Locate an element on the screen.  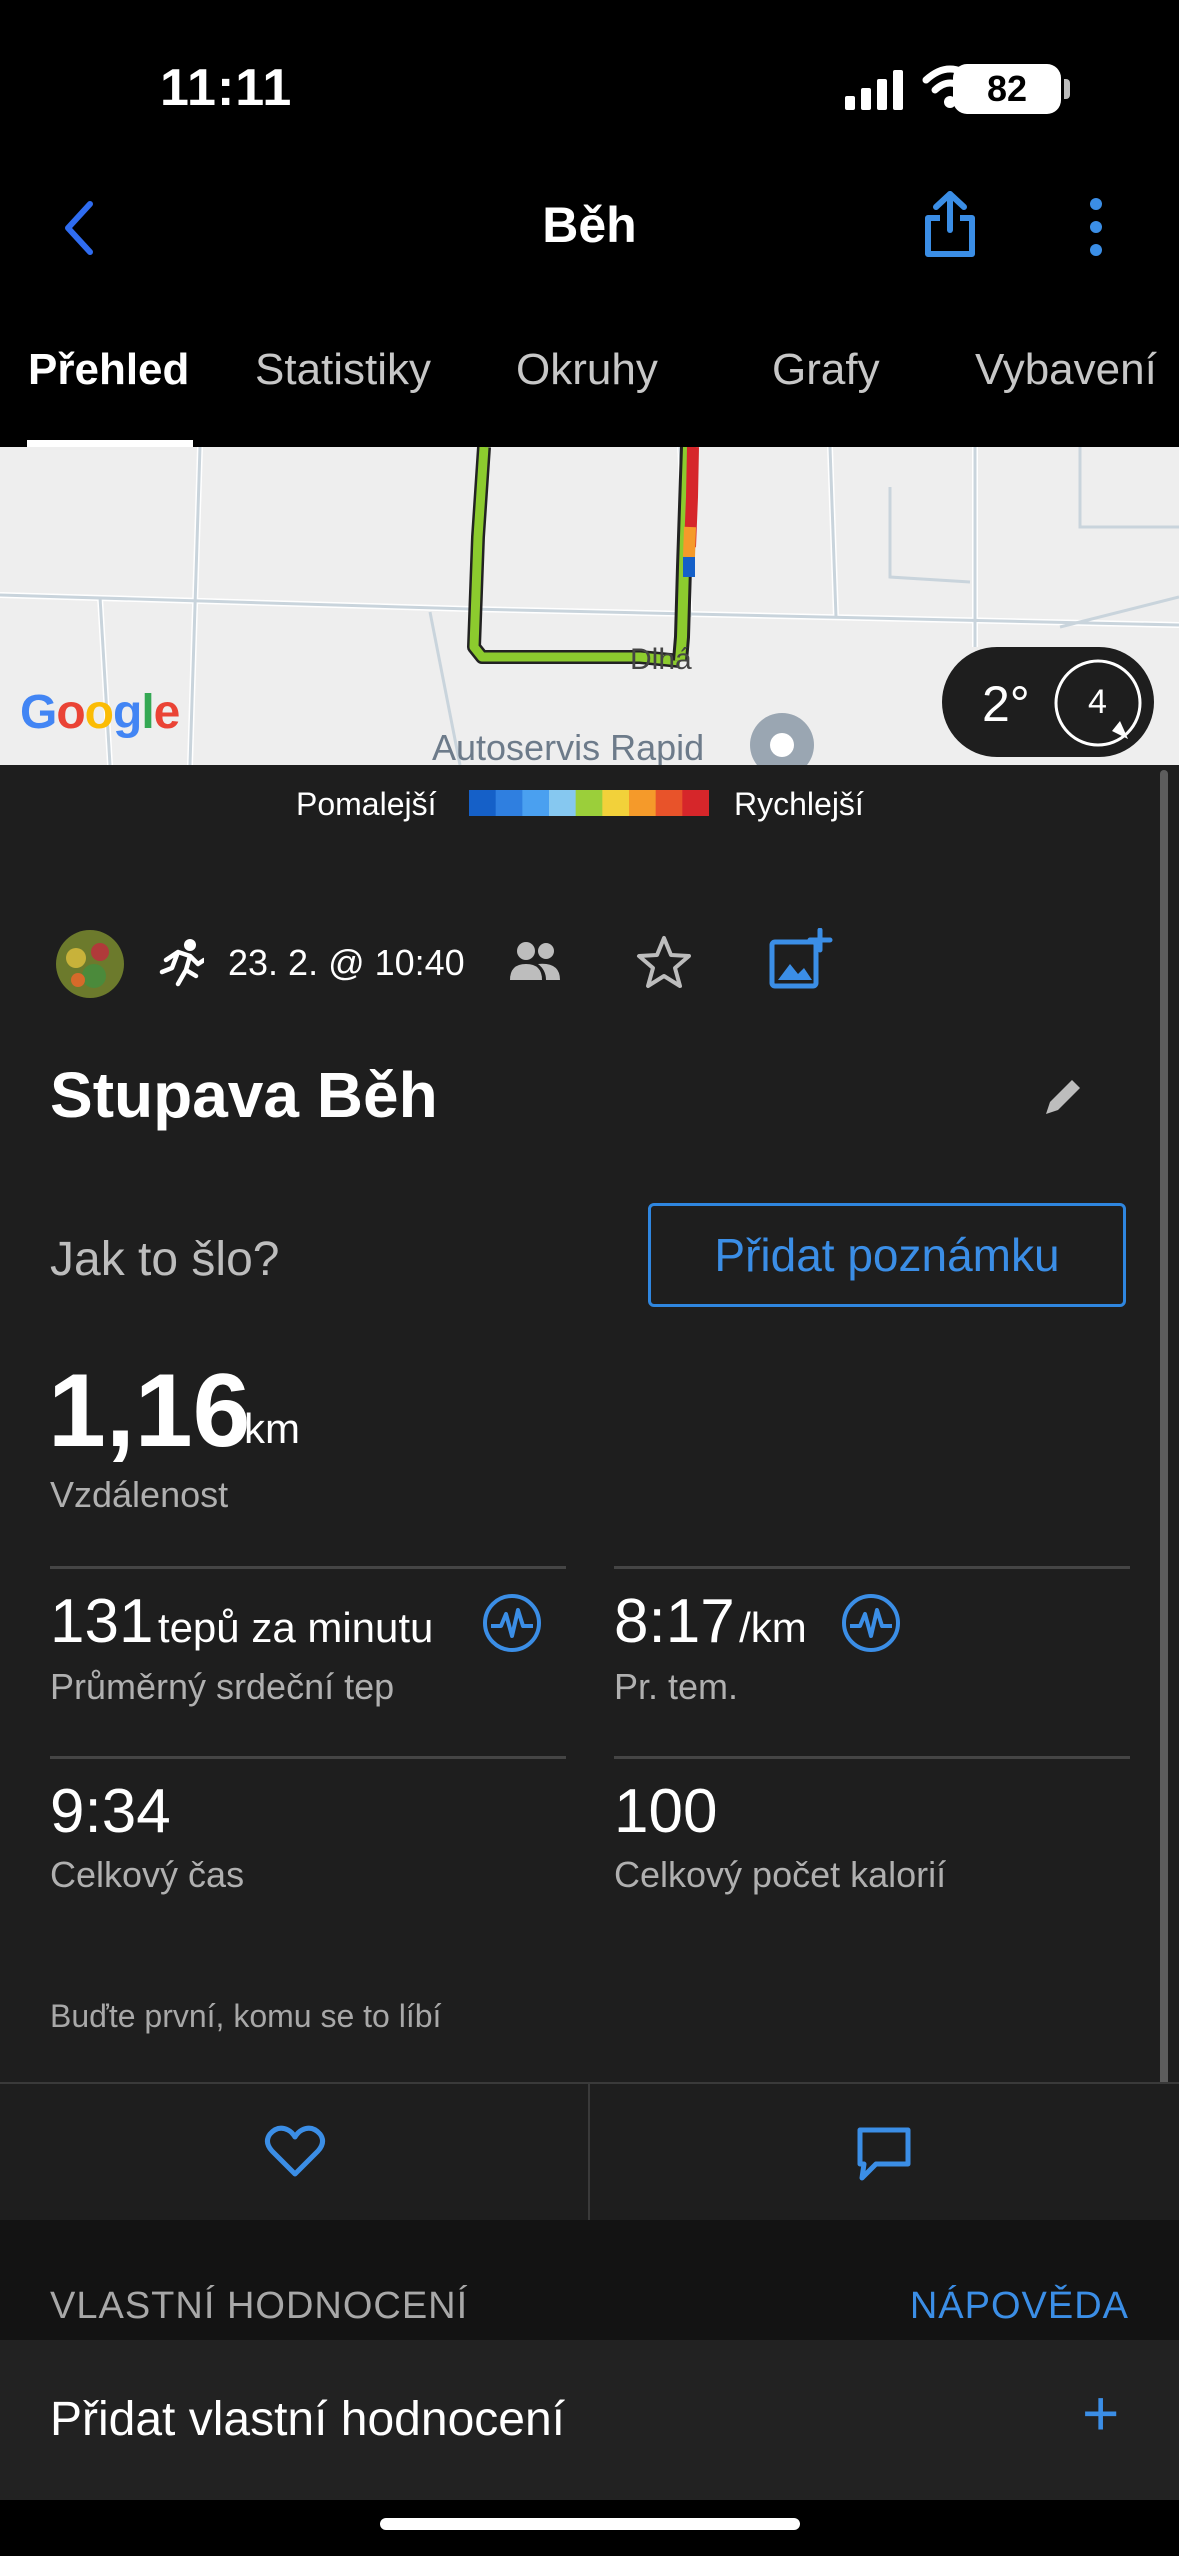
add-plus-icon: + is located at coordinates (1100, 2413).